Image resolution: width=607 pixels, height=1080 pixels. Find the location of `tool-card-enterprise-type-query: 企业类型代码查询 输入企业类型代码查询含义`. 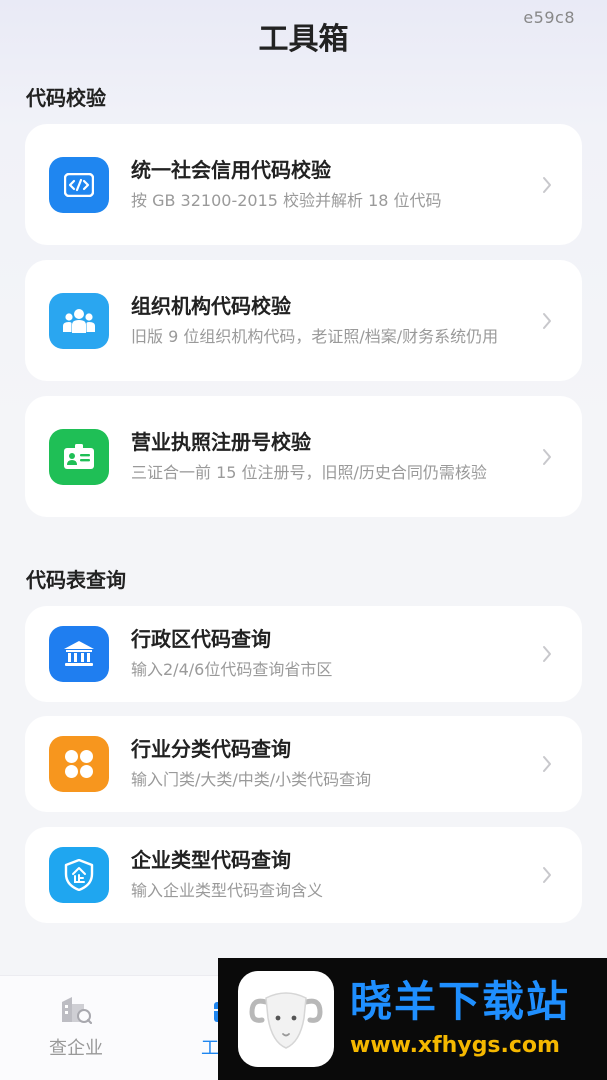

tool-card-enterprise-type-query: 企业类型代码查询 输入企业类型代码查询含义 is located at coordinates (303, 875).